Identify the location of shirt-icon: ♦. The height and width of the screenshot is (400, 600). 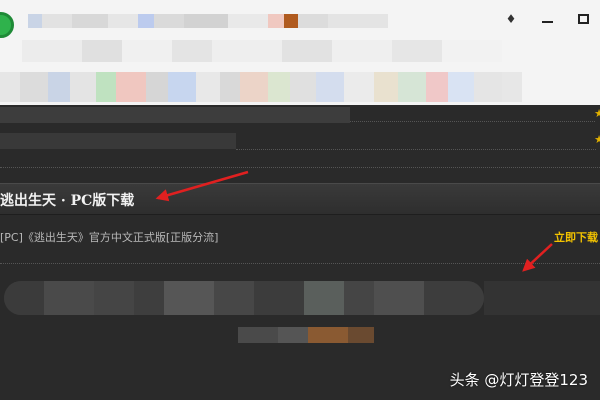
(511, 19).